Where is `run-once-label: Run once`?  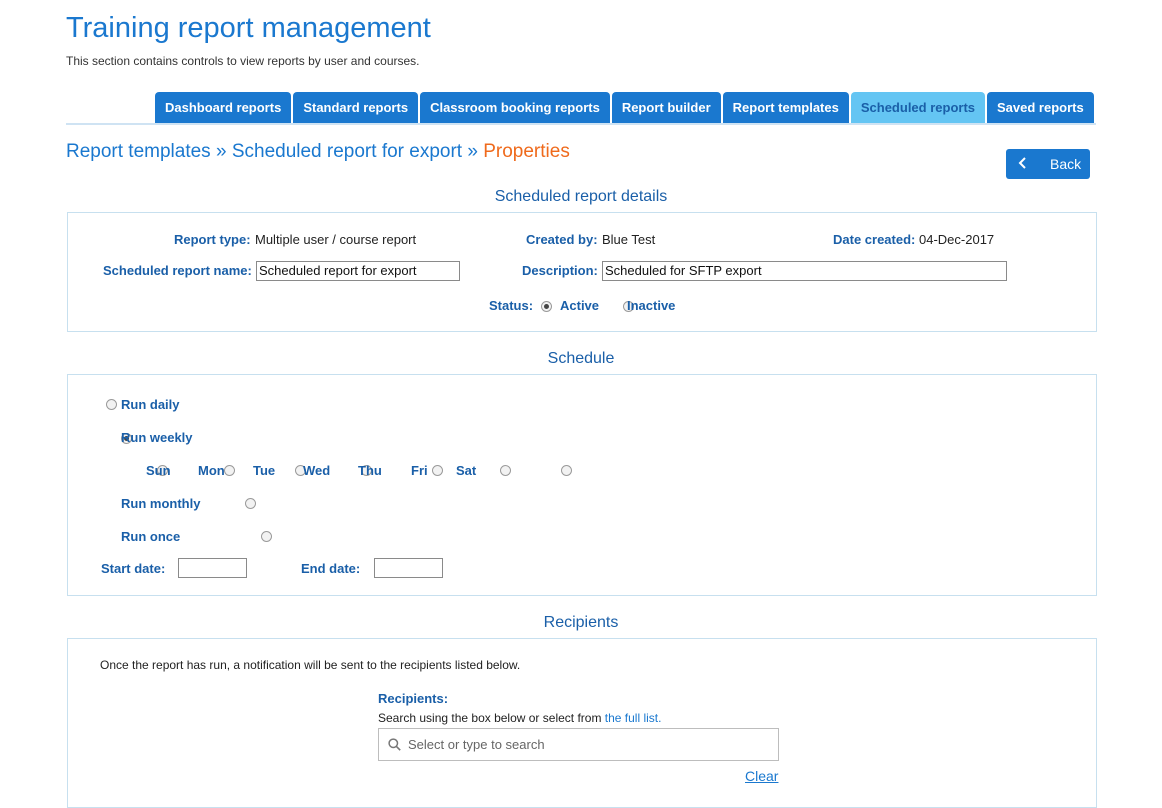 run-once-label: Run once is located at coordinates (150, 536).